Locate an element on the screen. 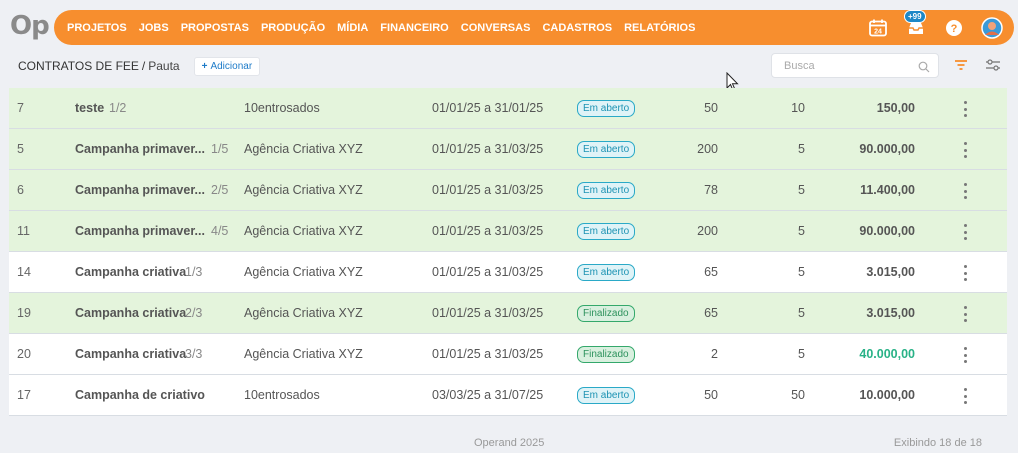 The image size is (1018, 453). search-icon is located at coordinates (924, 69).